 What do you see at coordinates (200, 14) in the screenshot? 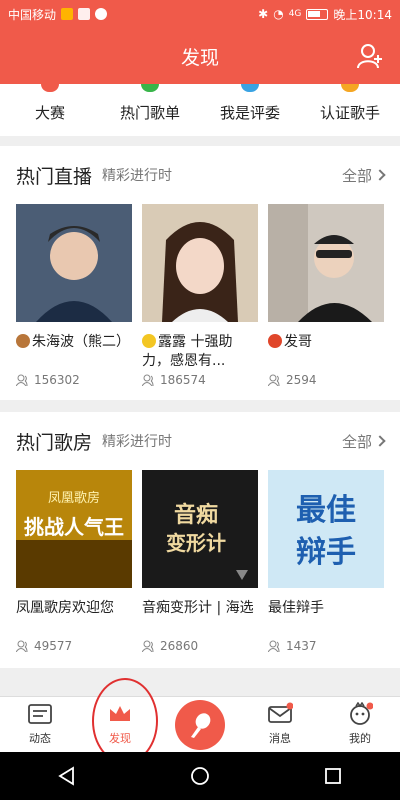
I see `status-bar: 中国移动 ✱ ◔ 4G 晚上10:14` at bounding box center [200, 14].